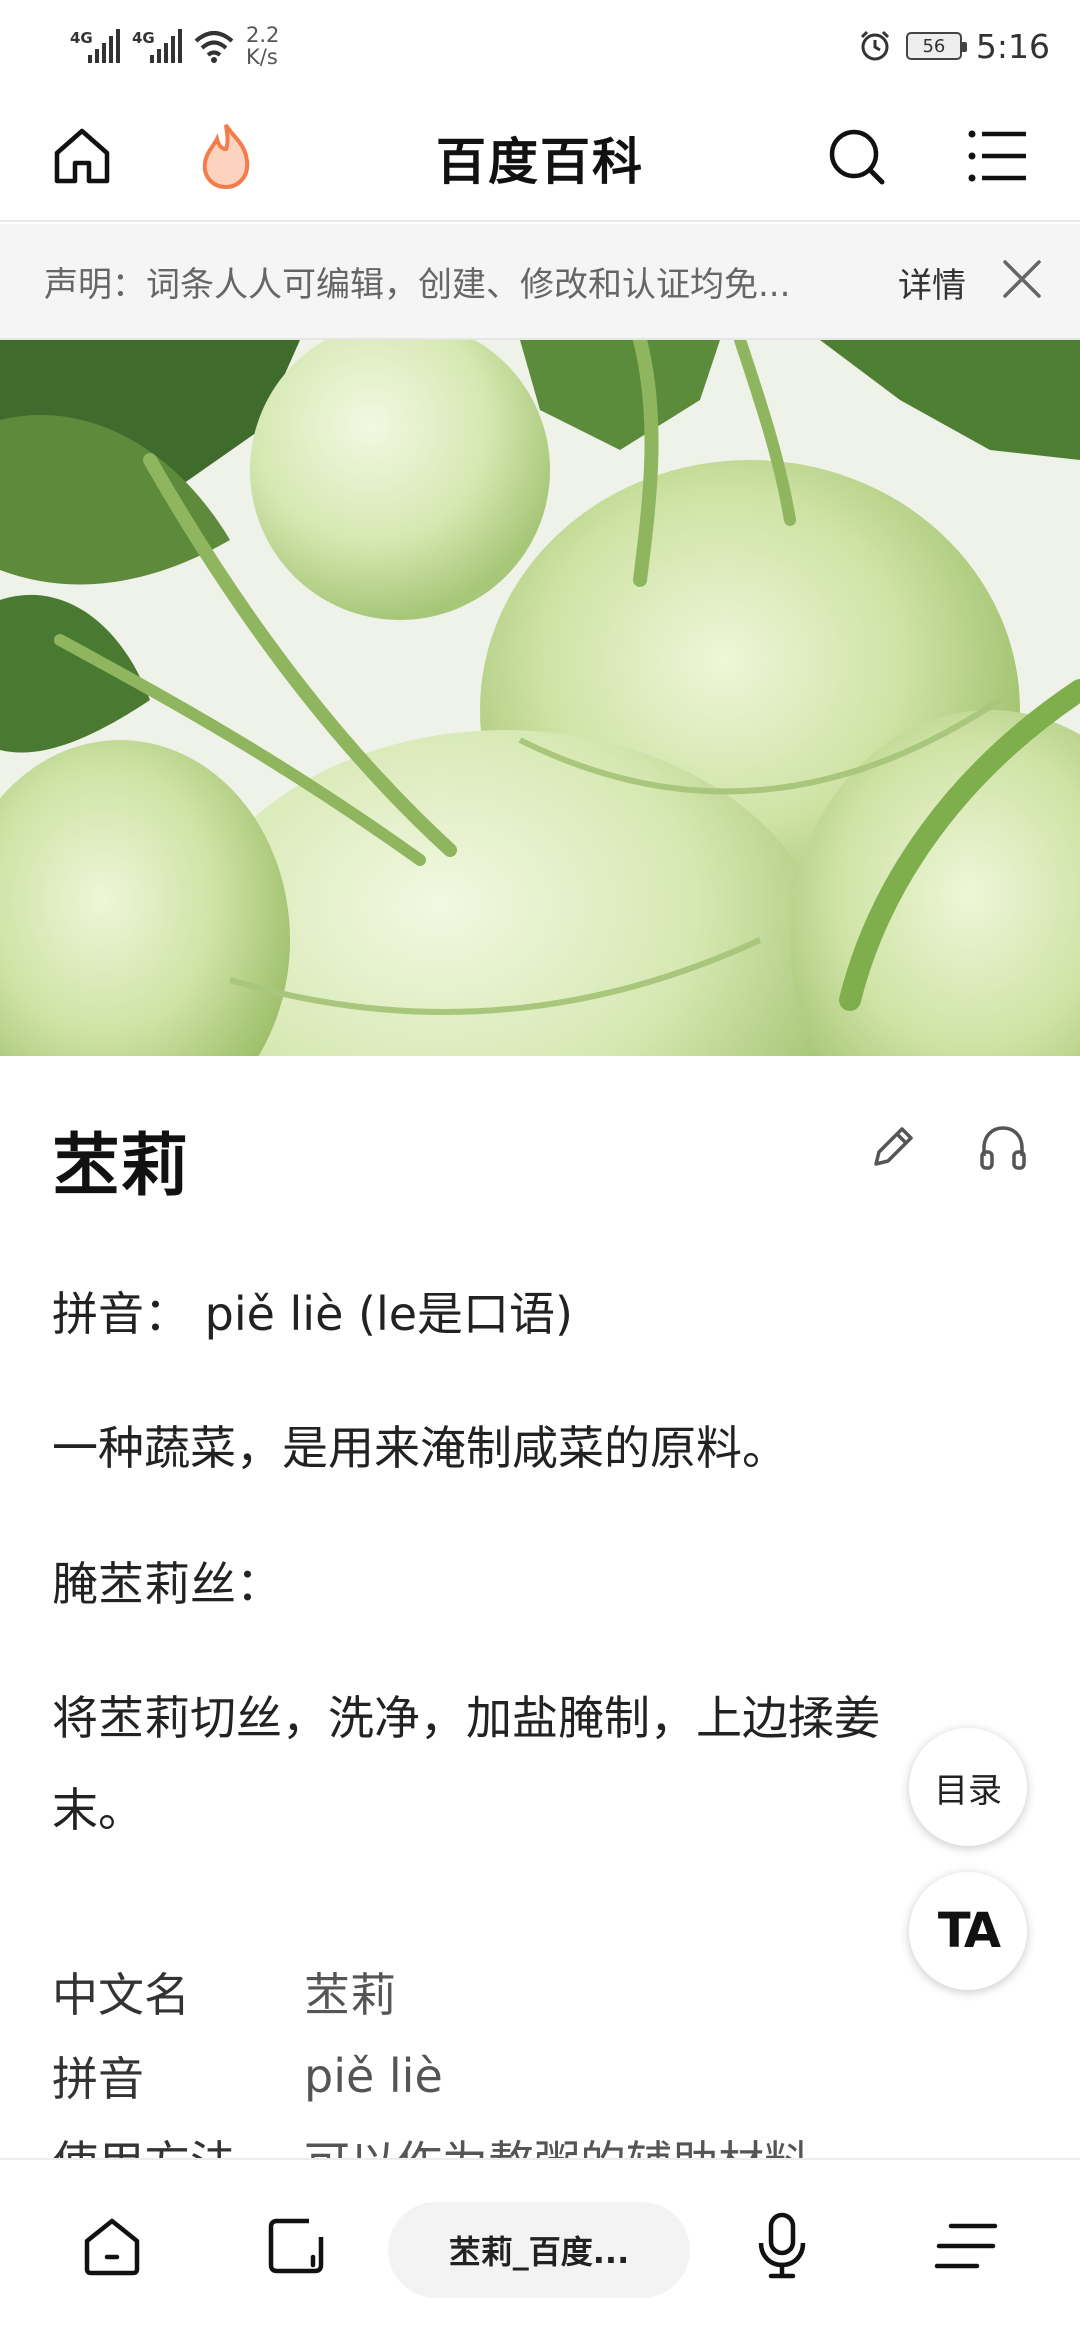 Image resolution: width=1080 pixels, height=2340 pixels. I want to click on search-button, so click(856, 156).